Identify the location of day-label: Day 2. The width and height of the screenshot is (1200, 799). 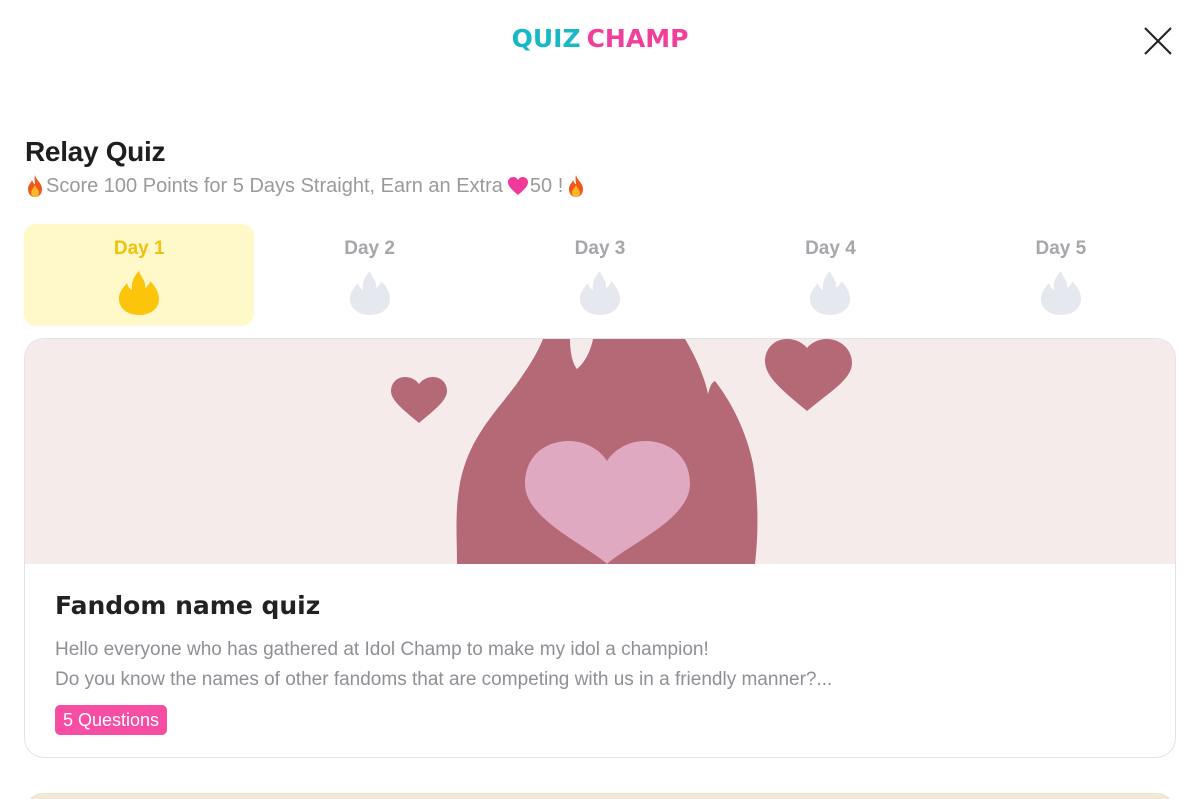
(369, 248).